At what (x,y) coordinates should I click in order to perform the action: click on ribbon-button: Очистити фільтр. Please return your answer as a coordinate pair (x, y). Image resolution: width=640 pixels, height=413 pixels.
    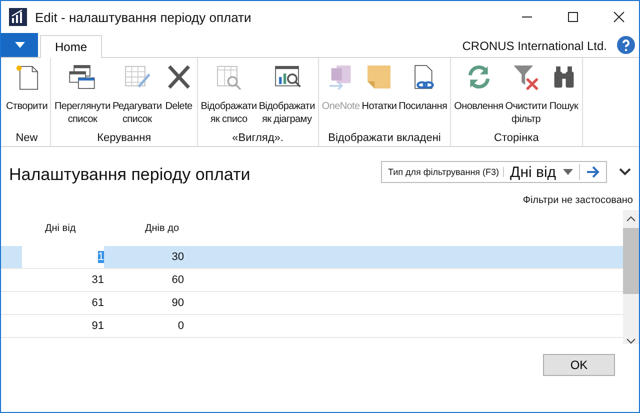
    Looking at the image, I should click on (526, 97).